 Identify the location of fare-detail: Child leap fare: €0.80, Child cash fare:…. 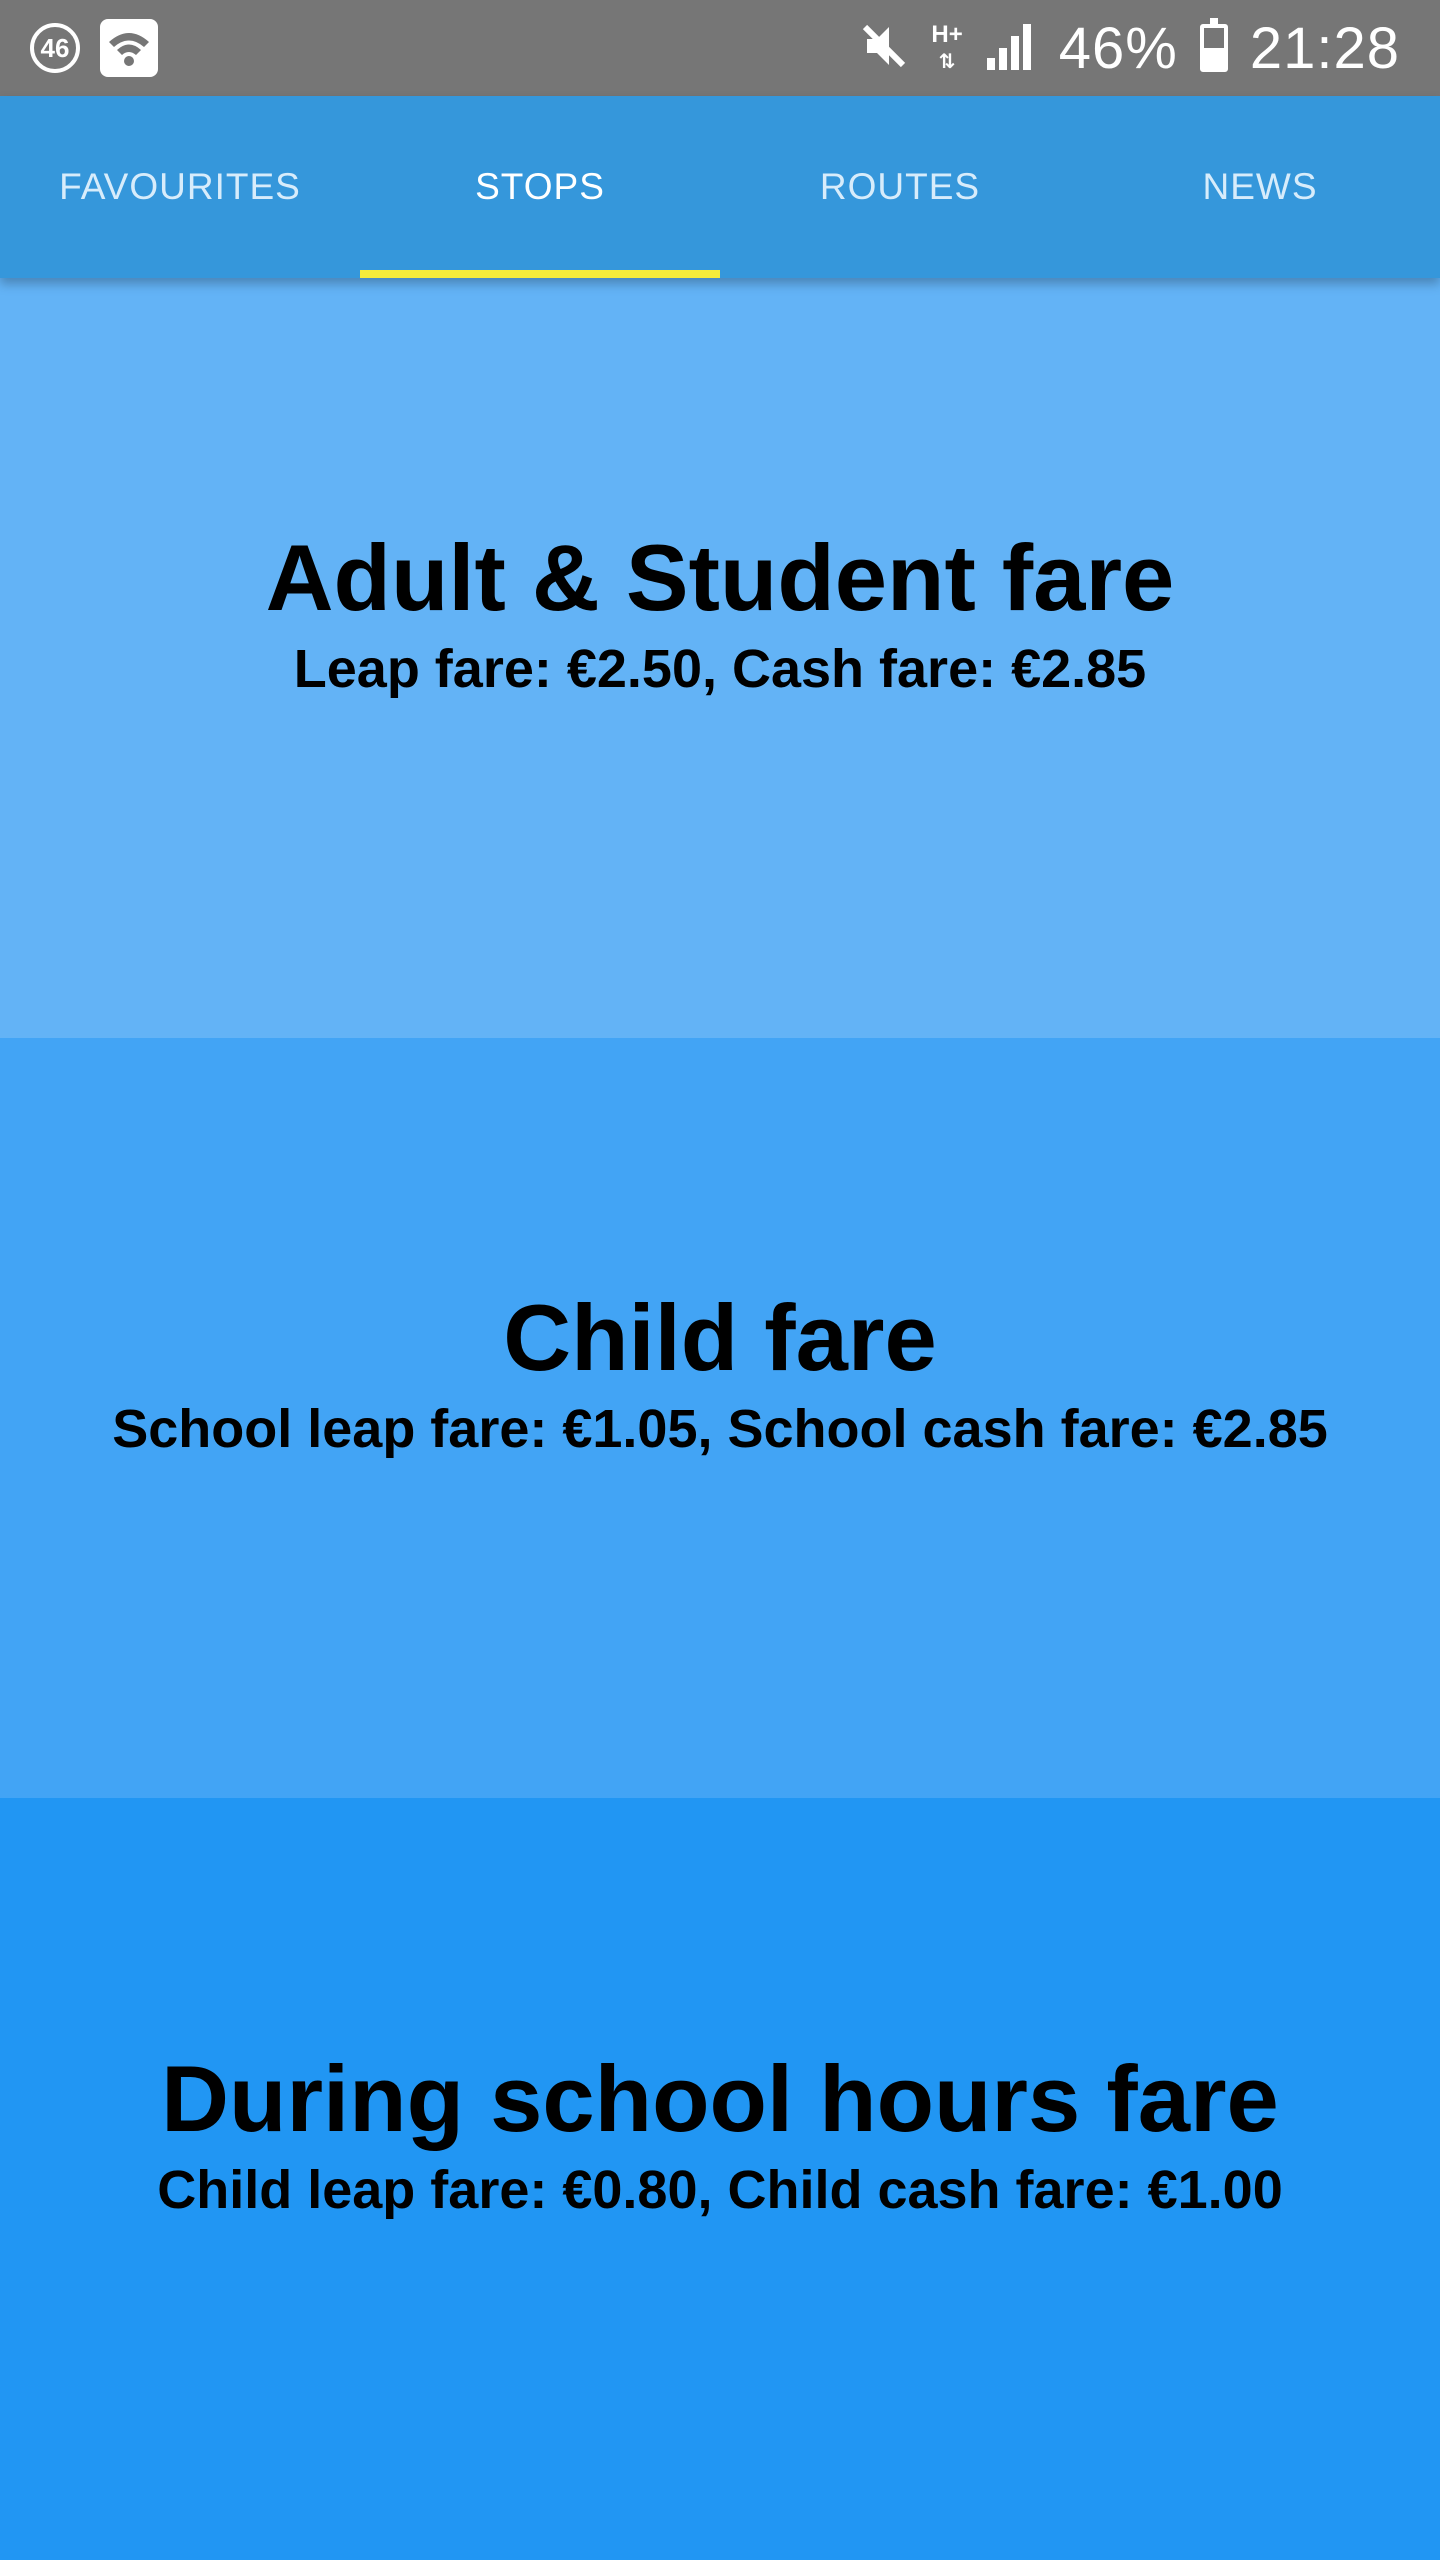
(720, 2190).